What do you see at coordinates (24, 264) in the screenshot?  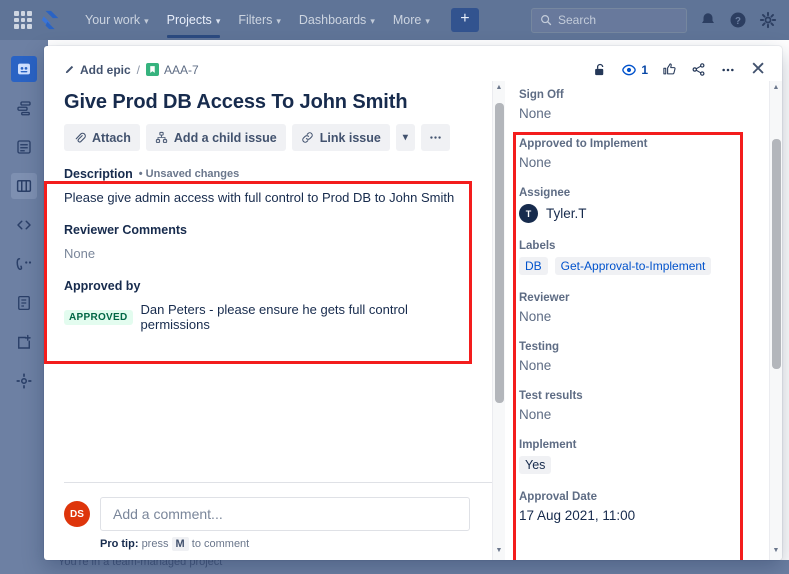 I see `sidebar-item-releases` at bounding box center [24, 264].